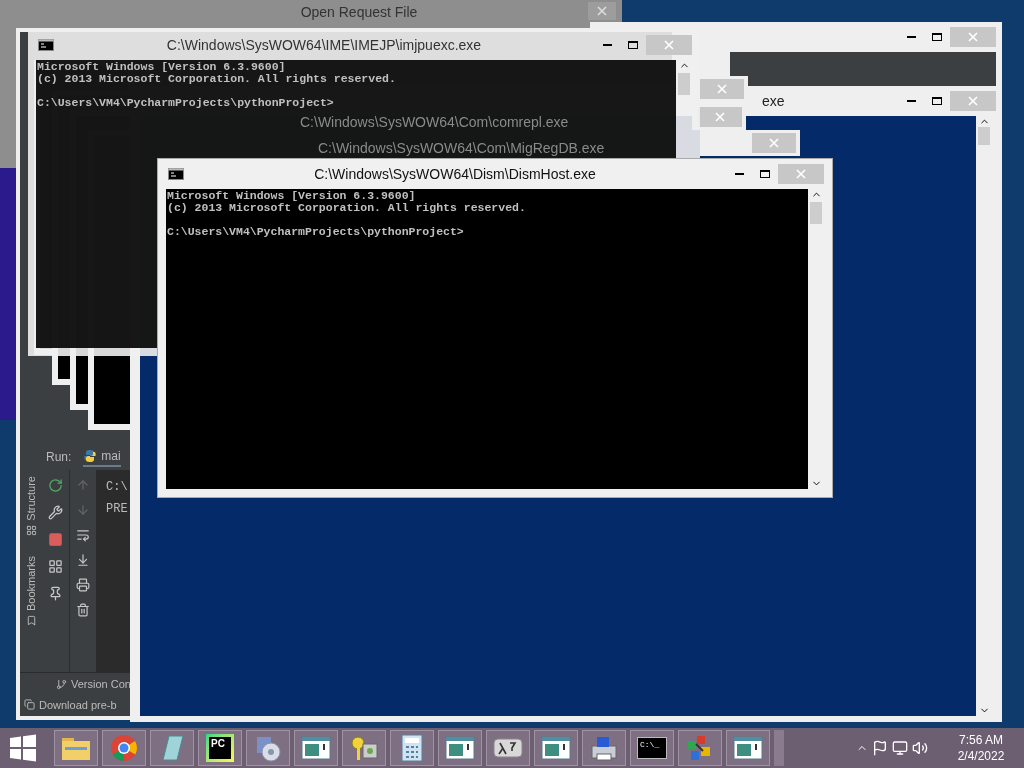 The height and width of the screenshot is (768, 1024). I want to click on status-item: Version Con, so click(101, 684).